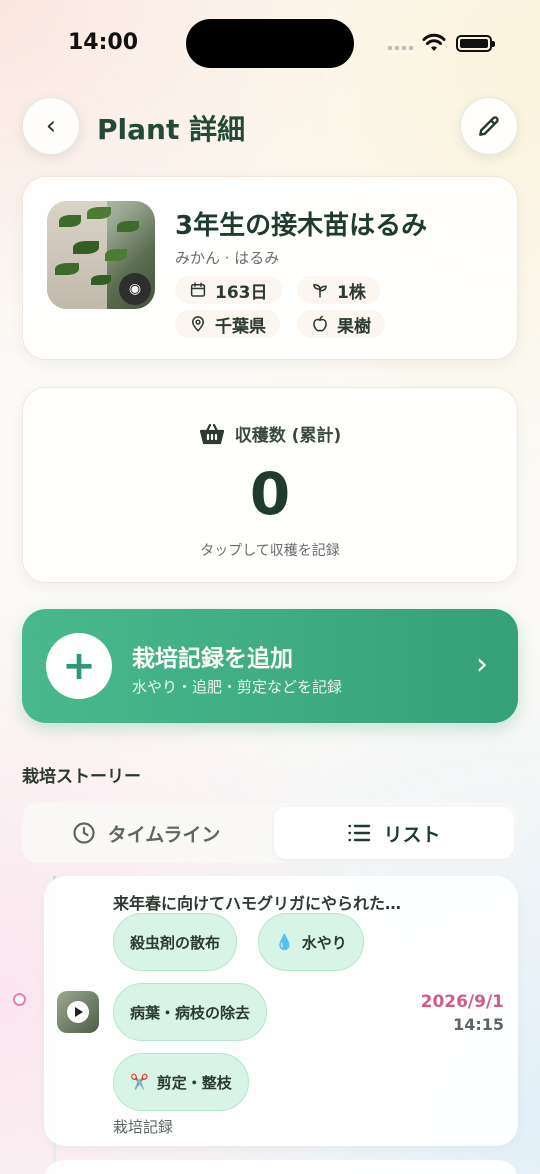  I want to click on harvest-label: 収穫数 (累計), so click(288, 436).